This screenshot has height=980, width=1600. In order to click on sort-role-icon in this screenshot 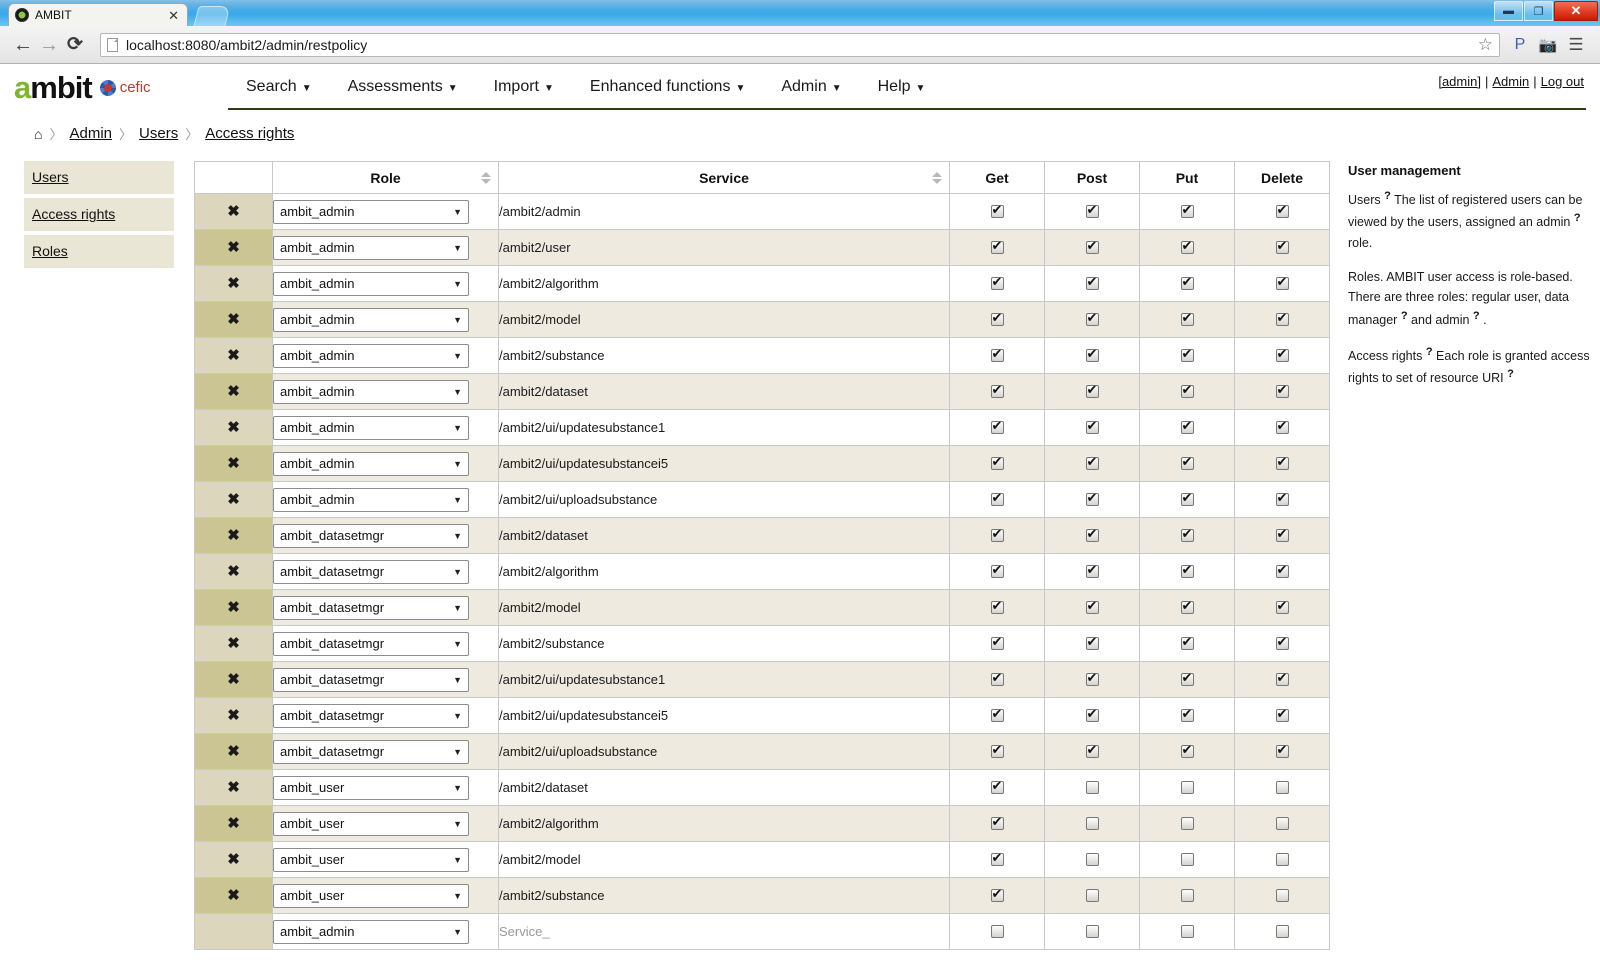, I will do `click(486, 177)`.